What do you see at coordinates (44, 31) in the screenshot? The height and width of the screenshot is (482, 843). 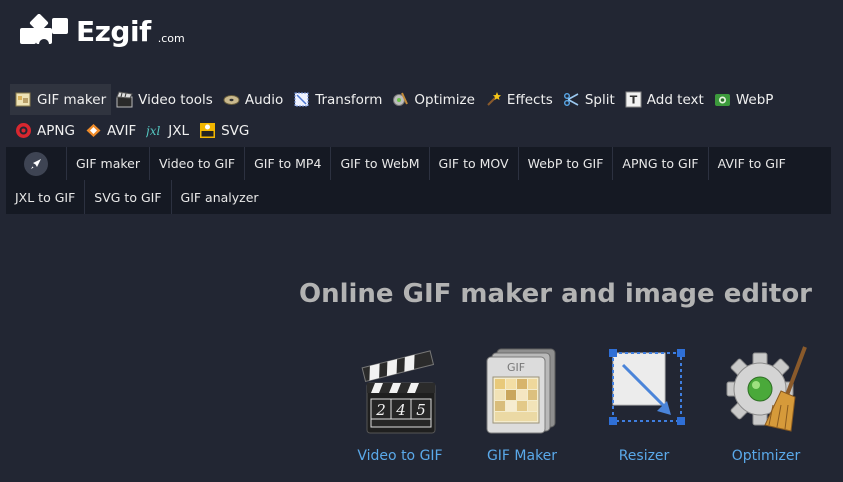 I see `puzzle-logo-icon` at bounding box center [44, 31].